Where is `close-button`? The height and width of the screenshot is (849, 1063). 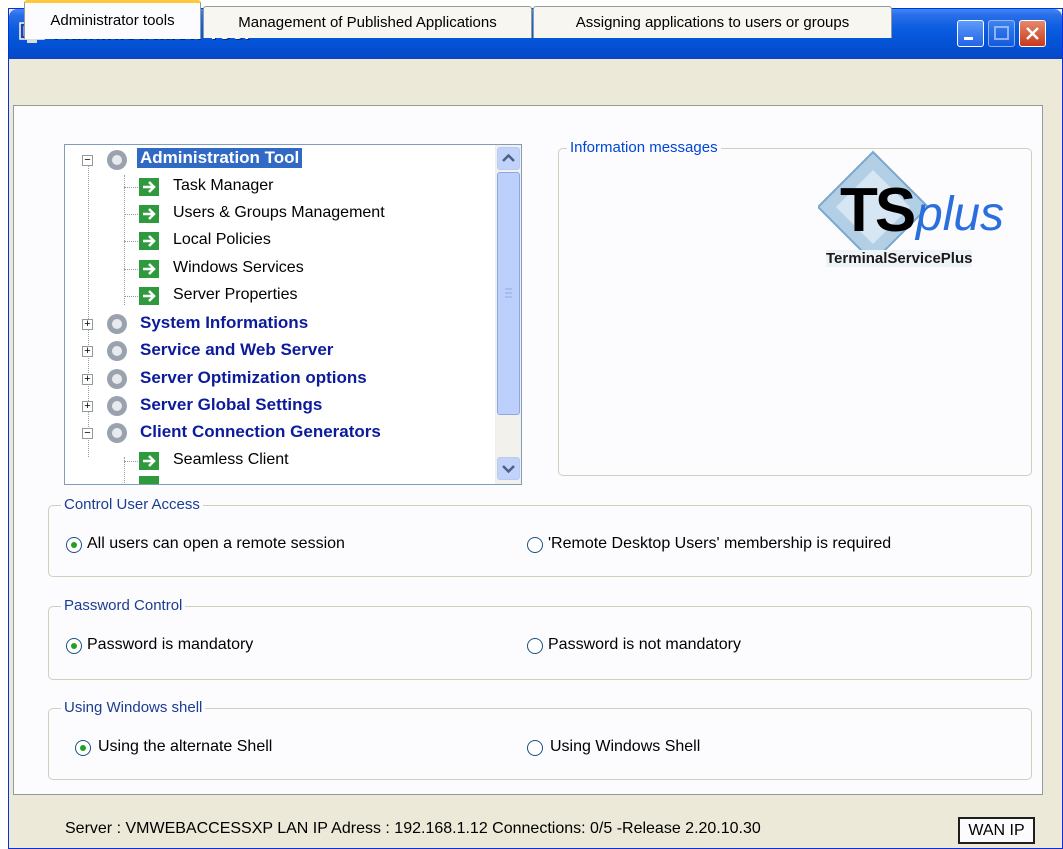
close-button is located at coordinates (1032, 33).